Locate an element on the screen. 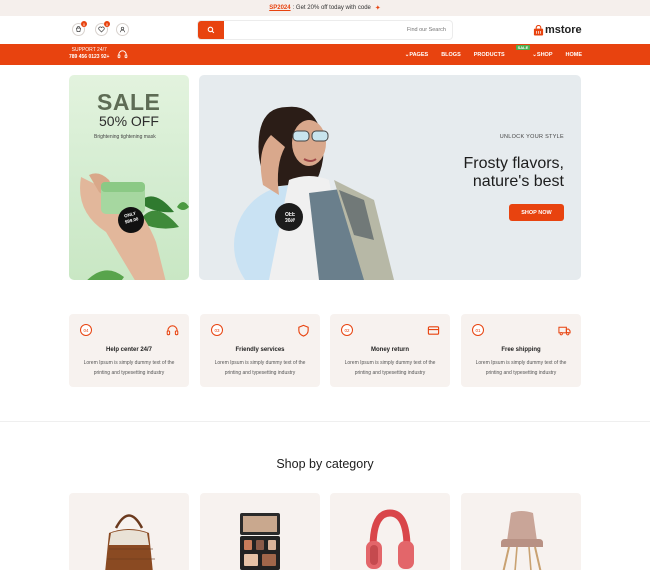 The height and width of the screenshot is (570, 650). nav-links: ⌄PAGES BLOGS PRODUCTS SALE⌄SHOP HOME is located at coordinates (493, 54).